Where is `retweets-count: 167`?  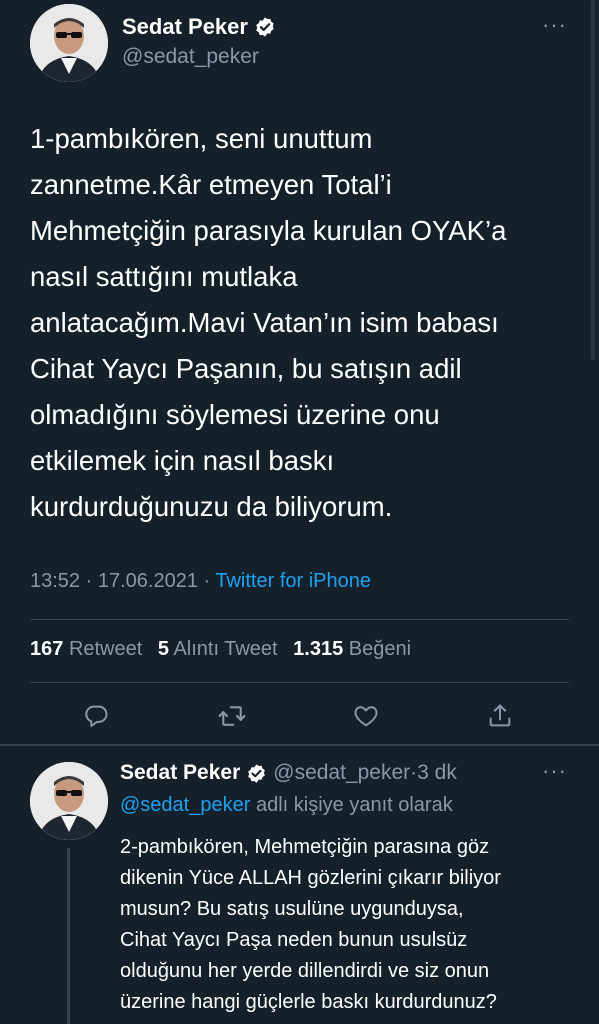
retweets-count: 167 is located at coordinates (47, 649).